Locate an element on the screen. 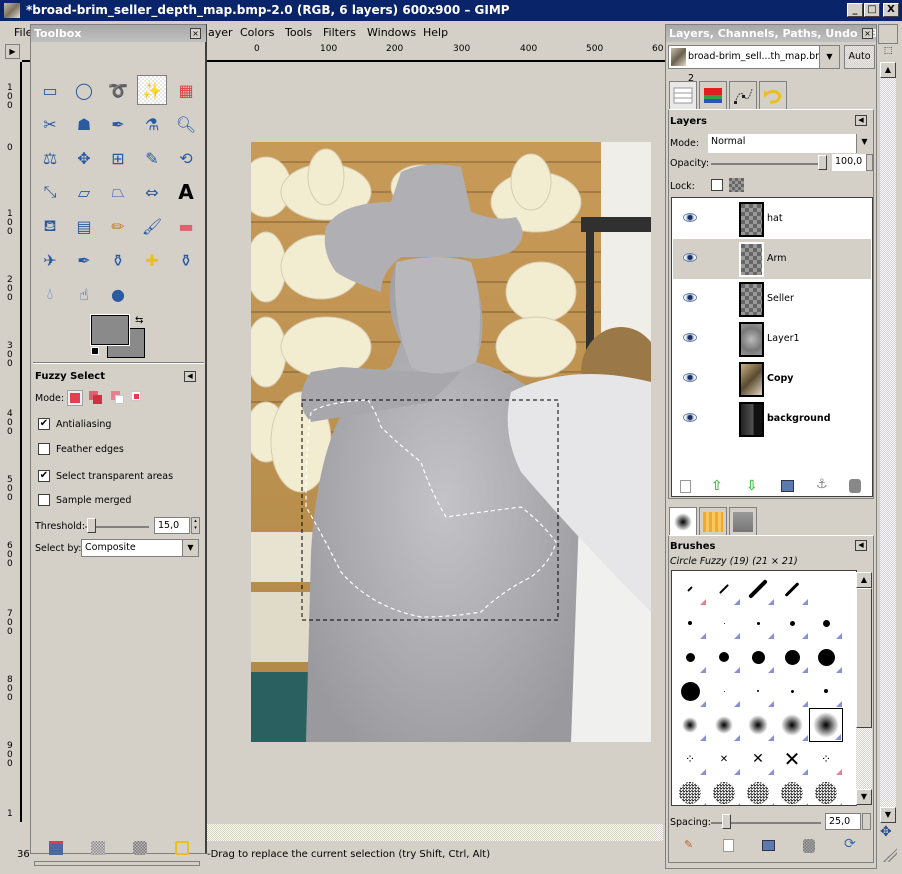 The height and width of the screenshot is (874, 902). tool-pencil: ✏ is located at coordinates (118, 226).